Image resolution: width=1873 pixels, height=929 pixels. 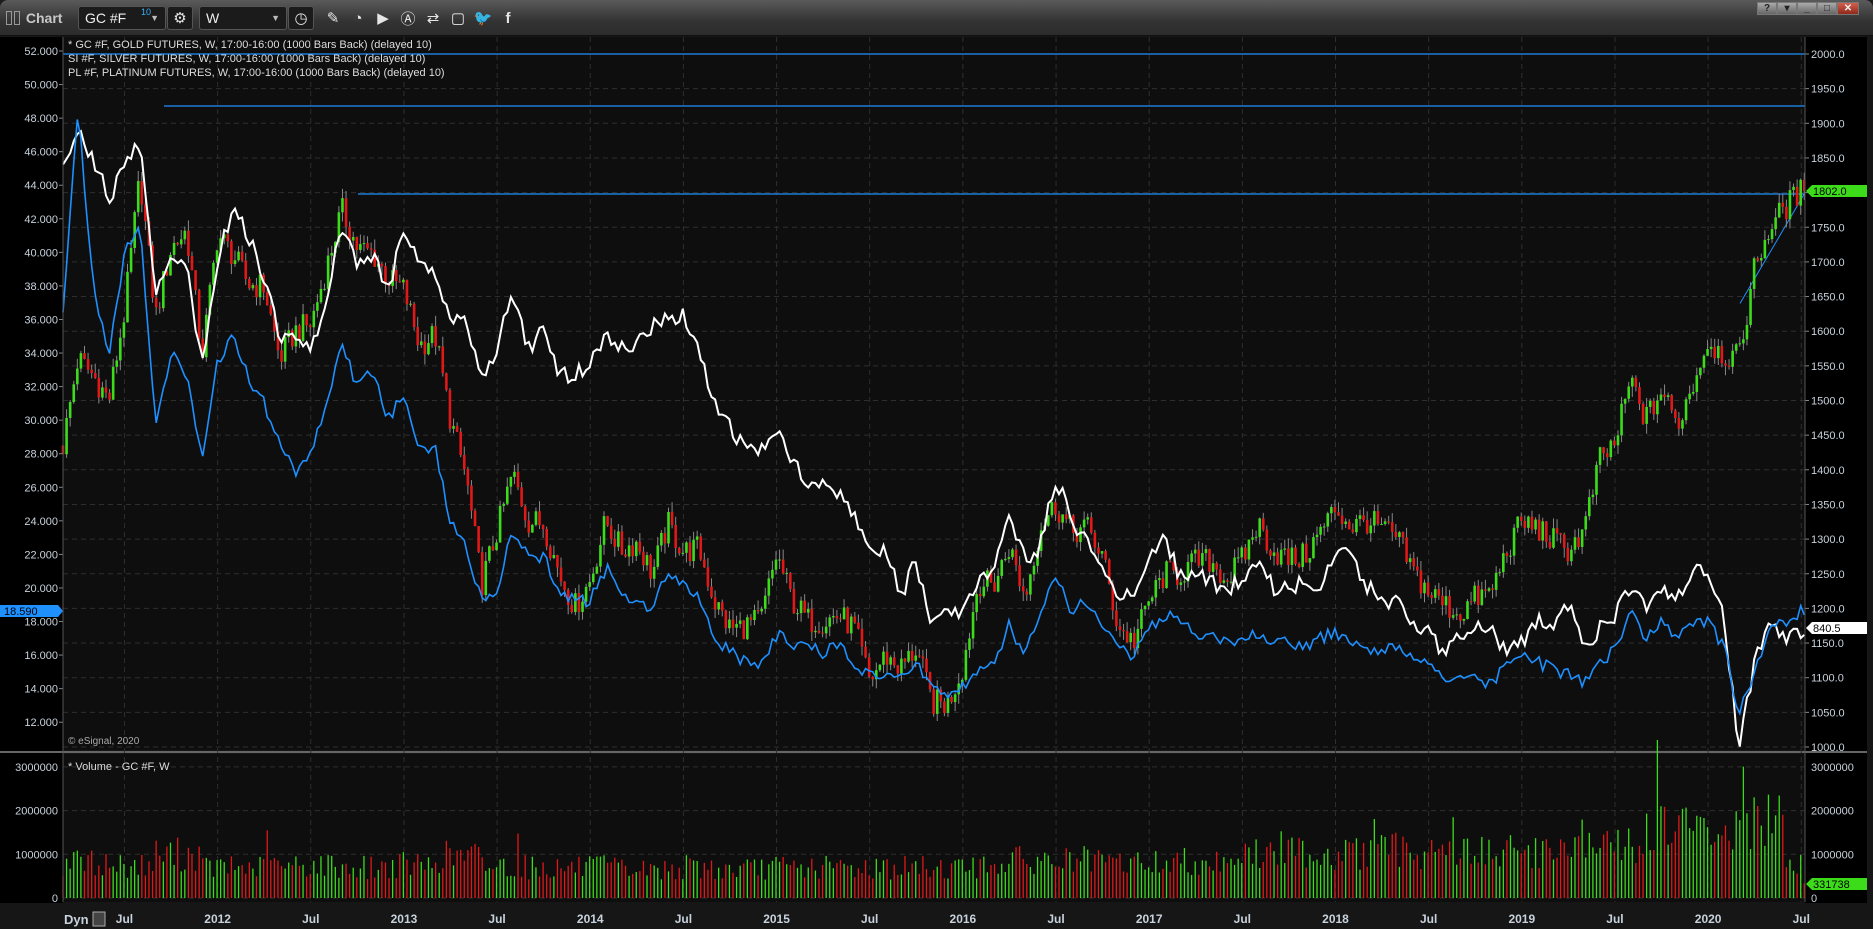 What do you see at coordinates (55, 899) in the screenshot?
I see `volume-axis-tick-left: 0` at bounding box center [55, 899].